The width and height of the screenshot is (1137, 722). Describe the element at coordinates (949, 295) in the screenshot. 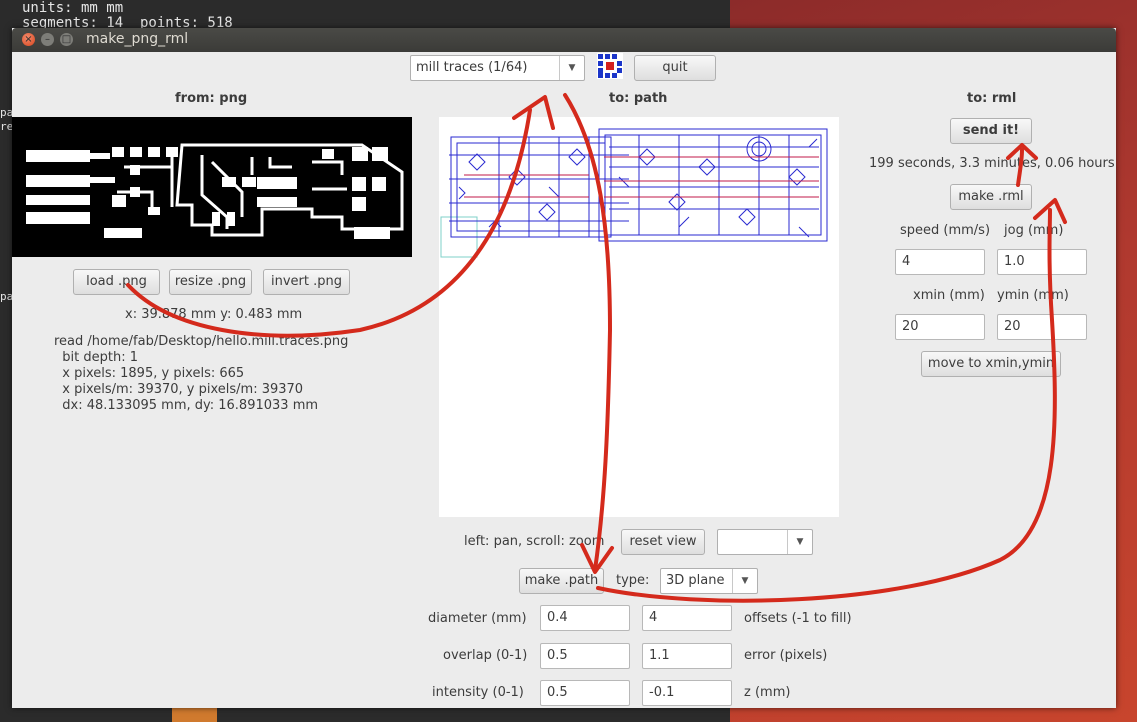

I see `xmin-label: xmin (mm)` at that location.